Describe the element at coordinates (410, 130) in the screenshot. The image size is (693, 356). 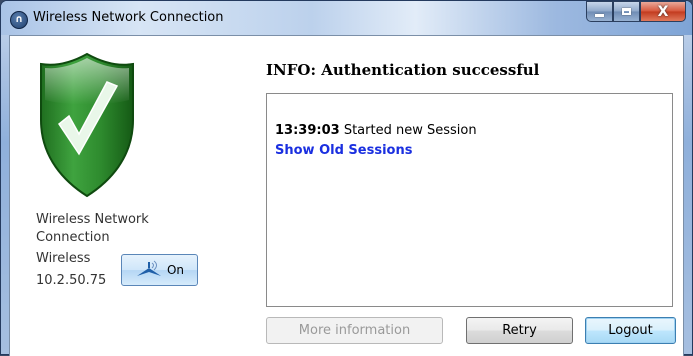
I see `log-message: Started new Session` at that location.